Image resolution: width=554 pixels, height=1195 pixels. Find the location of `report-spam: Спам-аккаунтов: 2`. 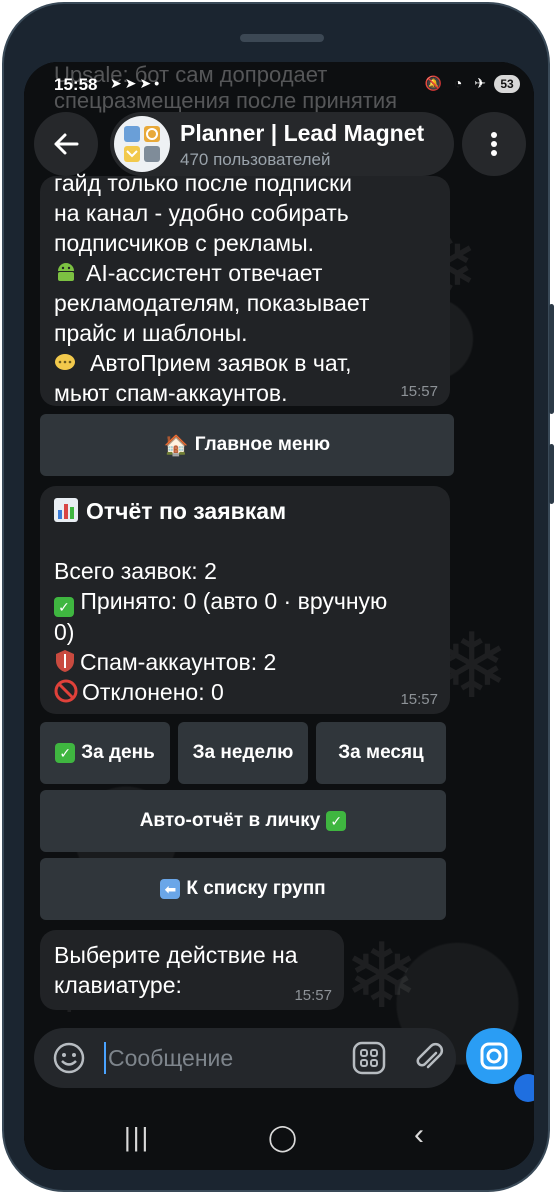

report-spam: Спам-аккаунтов: 2 is located at coordinates (178, 662).